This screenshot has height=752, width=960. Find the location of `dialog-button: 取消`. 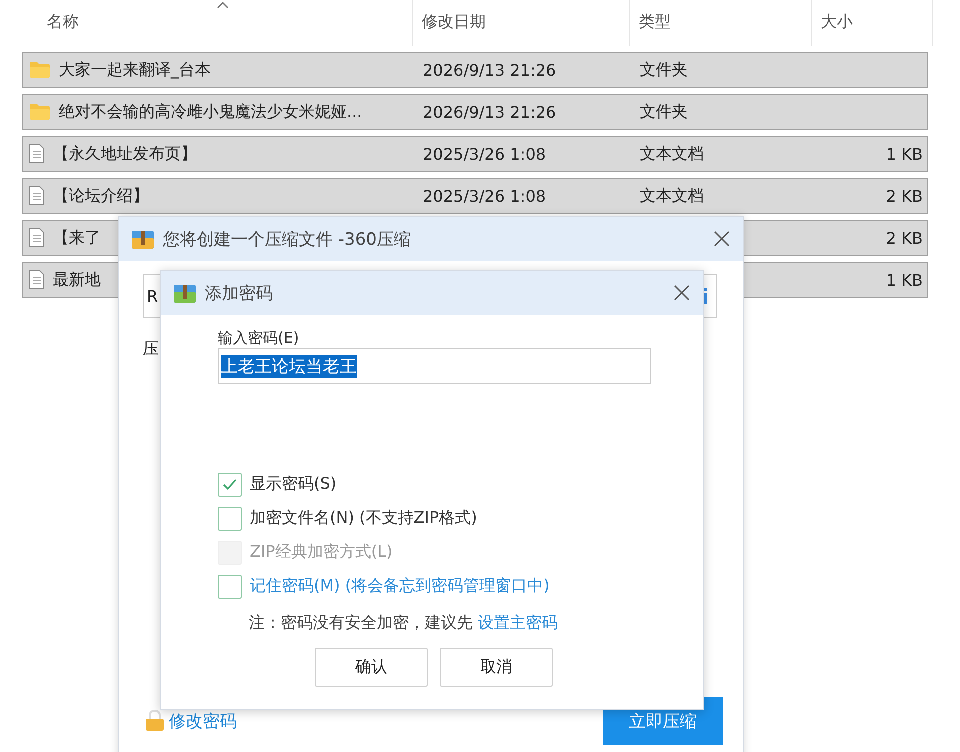

dialog-button: 取消 is located at coordinates (496, 667).